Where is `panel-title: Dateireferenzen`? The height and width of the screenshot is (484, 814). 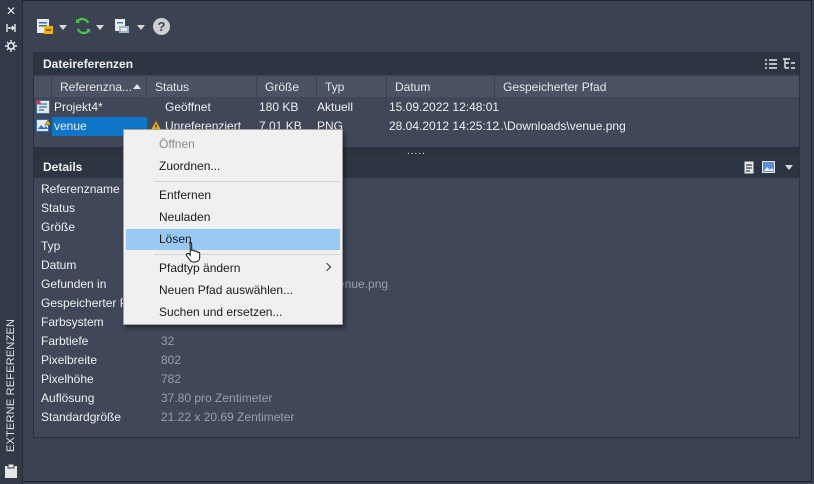
panel-title: Dateireferenzen is located at coordinates (88, 64).